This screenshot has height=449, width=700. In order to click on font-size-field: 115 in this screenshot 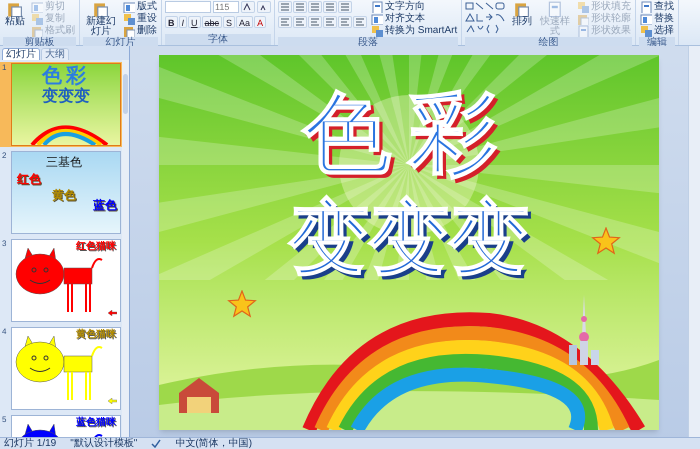, I will do `click(226, 7)`.